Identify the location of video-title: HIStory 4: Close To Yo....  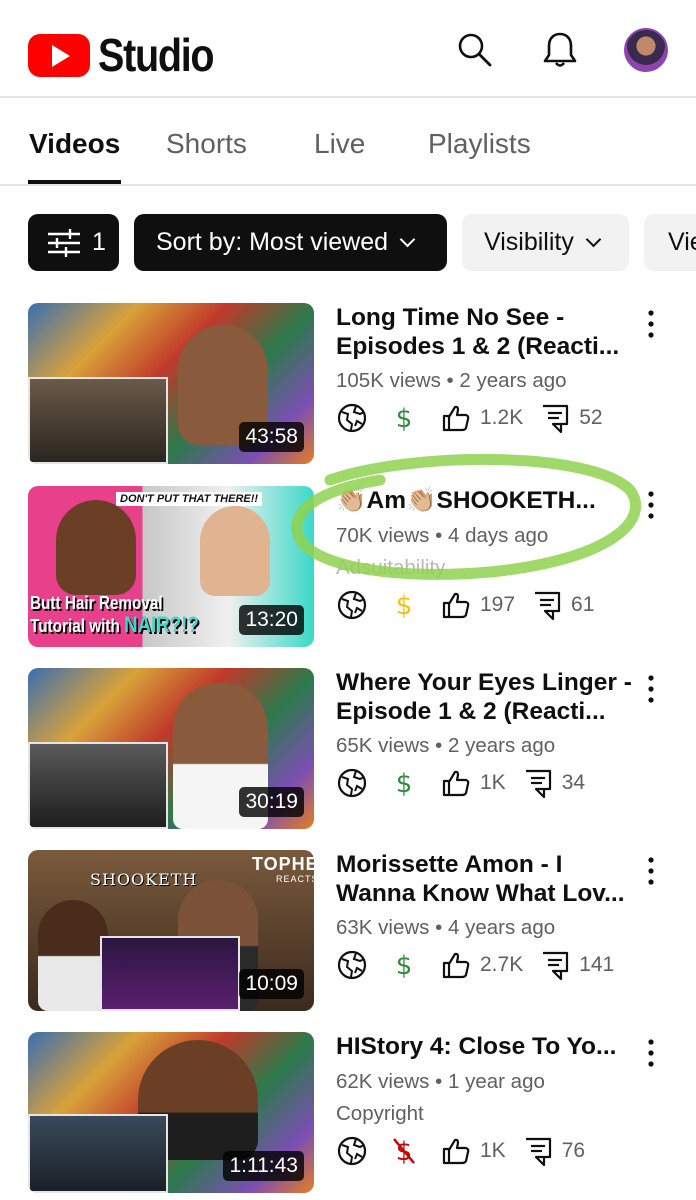
(486, 1046).